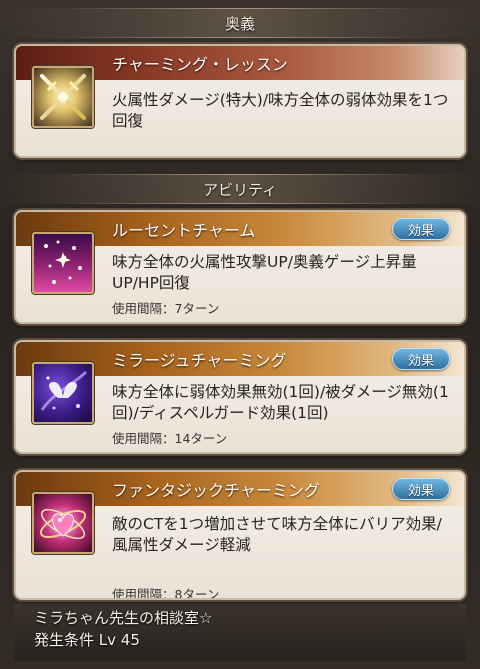  I want to click on ability-1-description: 味方全体の火属性攻撃UP/奥義ゲージ上昇量UP/HP回復, so click(264, 272).